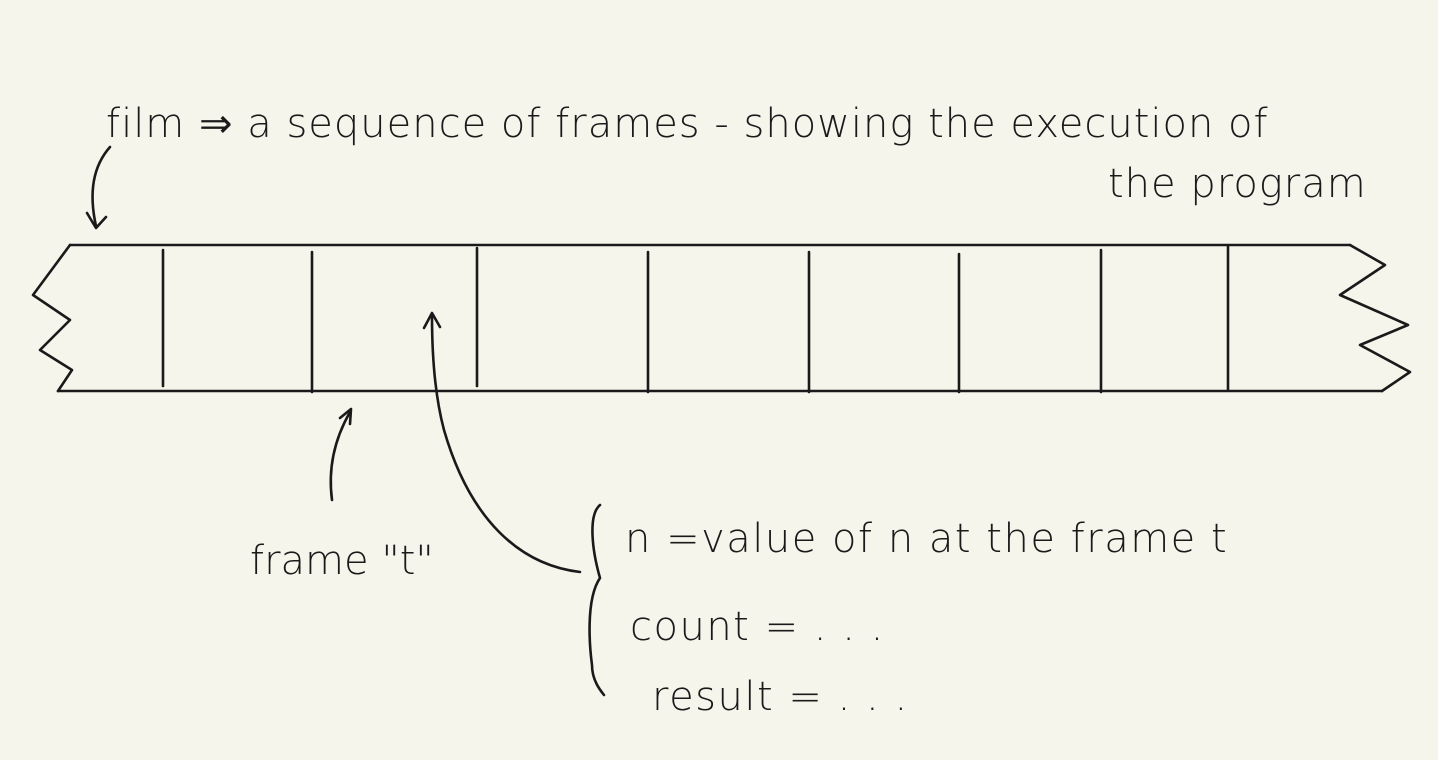 This screenshot has width=1438, height=760. I want to click on film-pointer-arrowhead, so click(96, 220).